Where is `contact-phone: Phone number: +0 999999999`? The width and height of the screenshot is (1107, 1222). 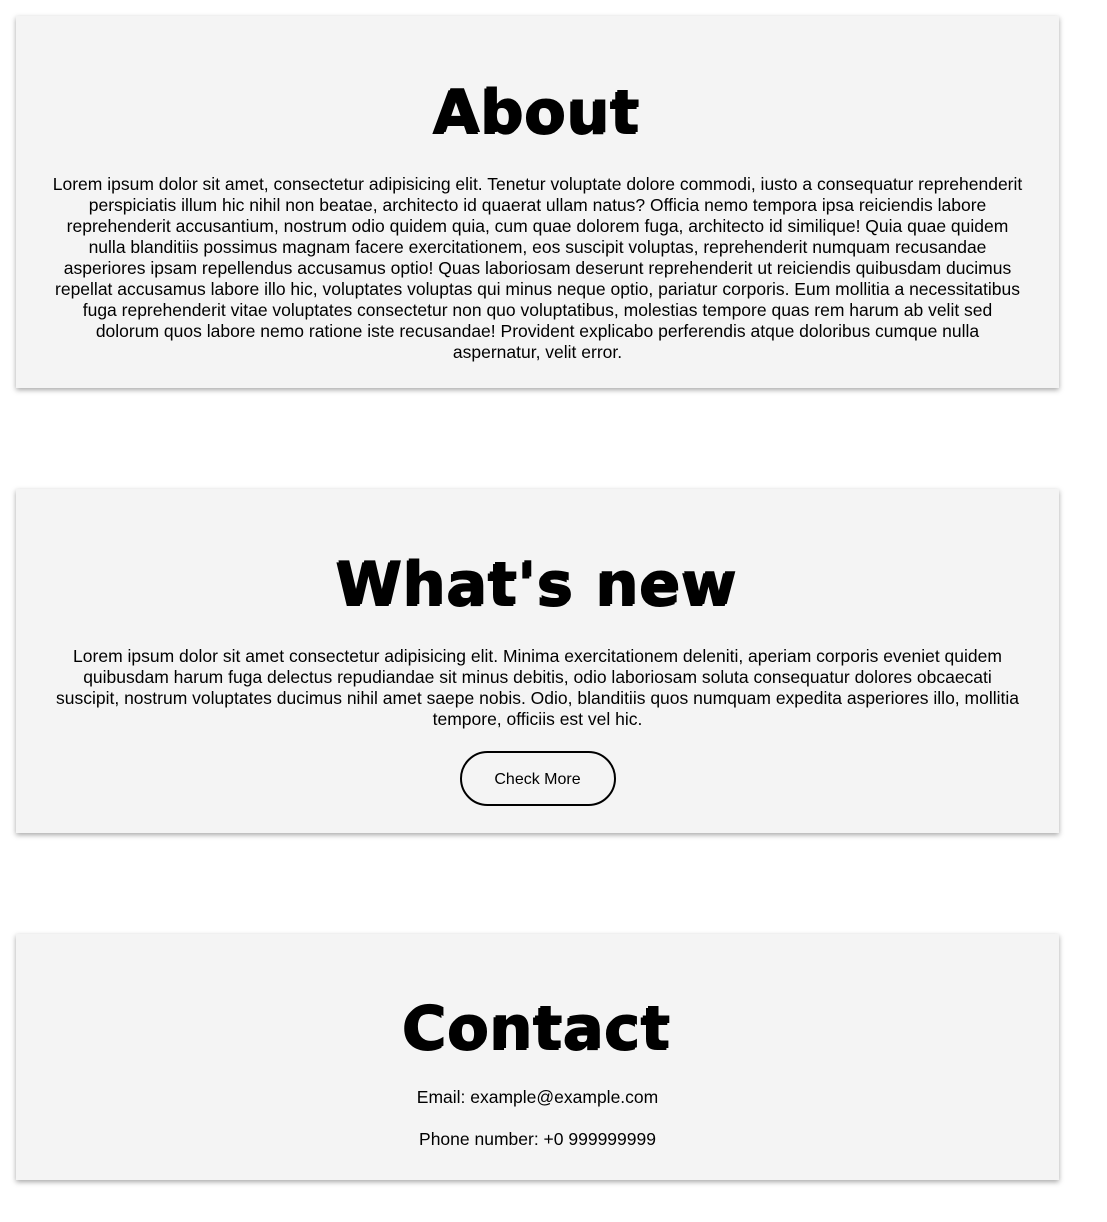
contact-phone: Phone number: +0 999999999 is located at coordinates (537, 1139).